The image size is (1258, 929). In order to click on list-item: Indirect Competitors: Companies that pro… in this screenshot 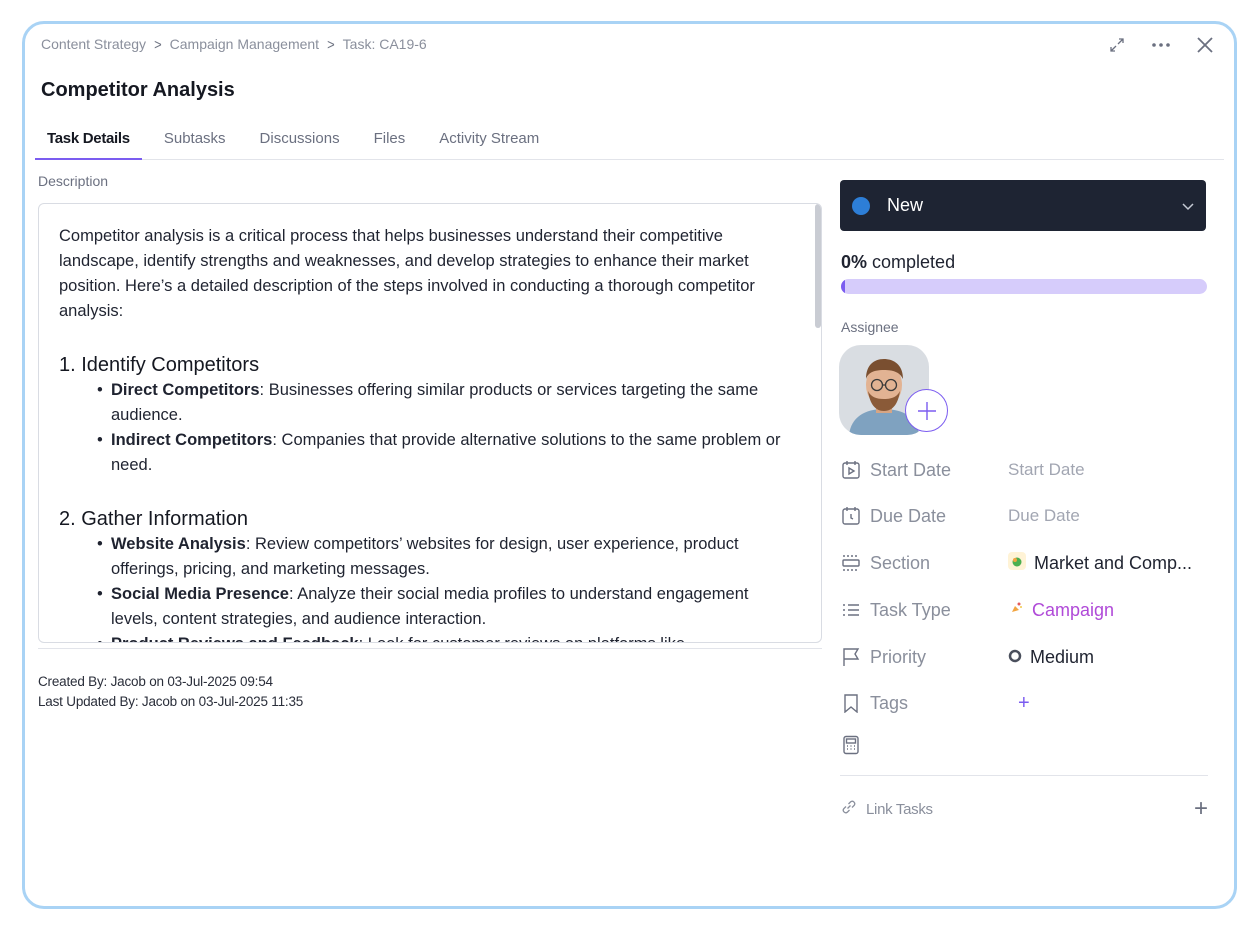, I will do `click(445, 453)`.